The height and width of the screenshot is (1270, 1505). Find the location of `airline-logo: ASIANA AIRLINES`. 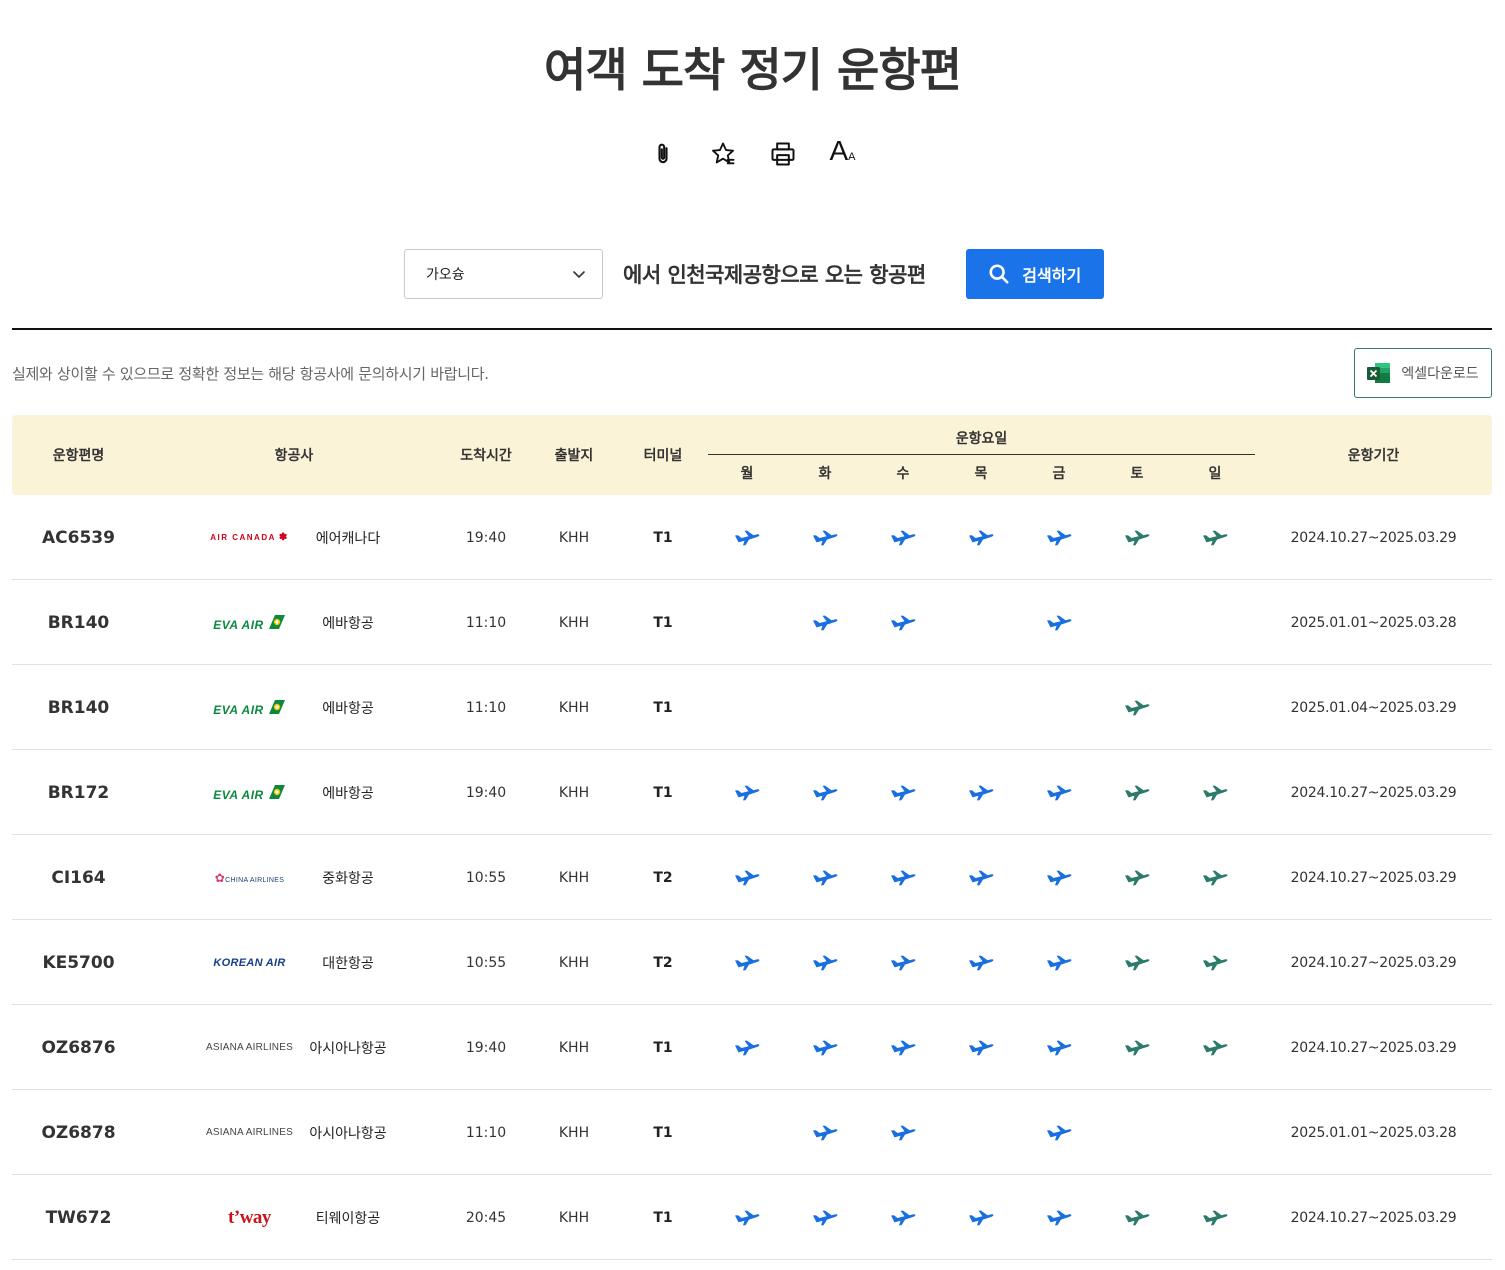

airline-logo: ASIANA AIRLINES is located at coordinates (249, 1132).